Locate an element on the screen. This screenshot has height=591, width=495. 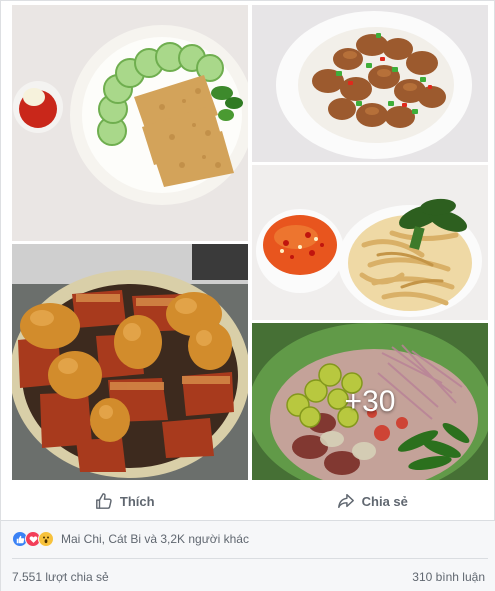
share-button: Chia sẻ is located at coordinates (372, 501).